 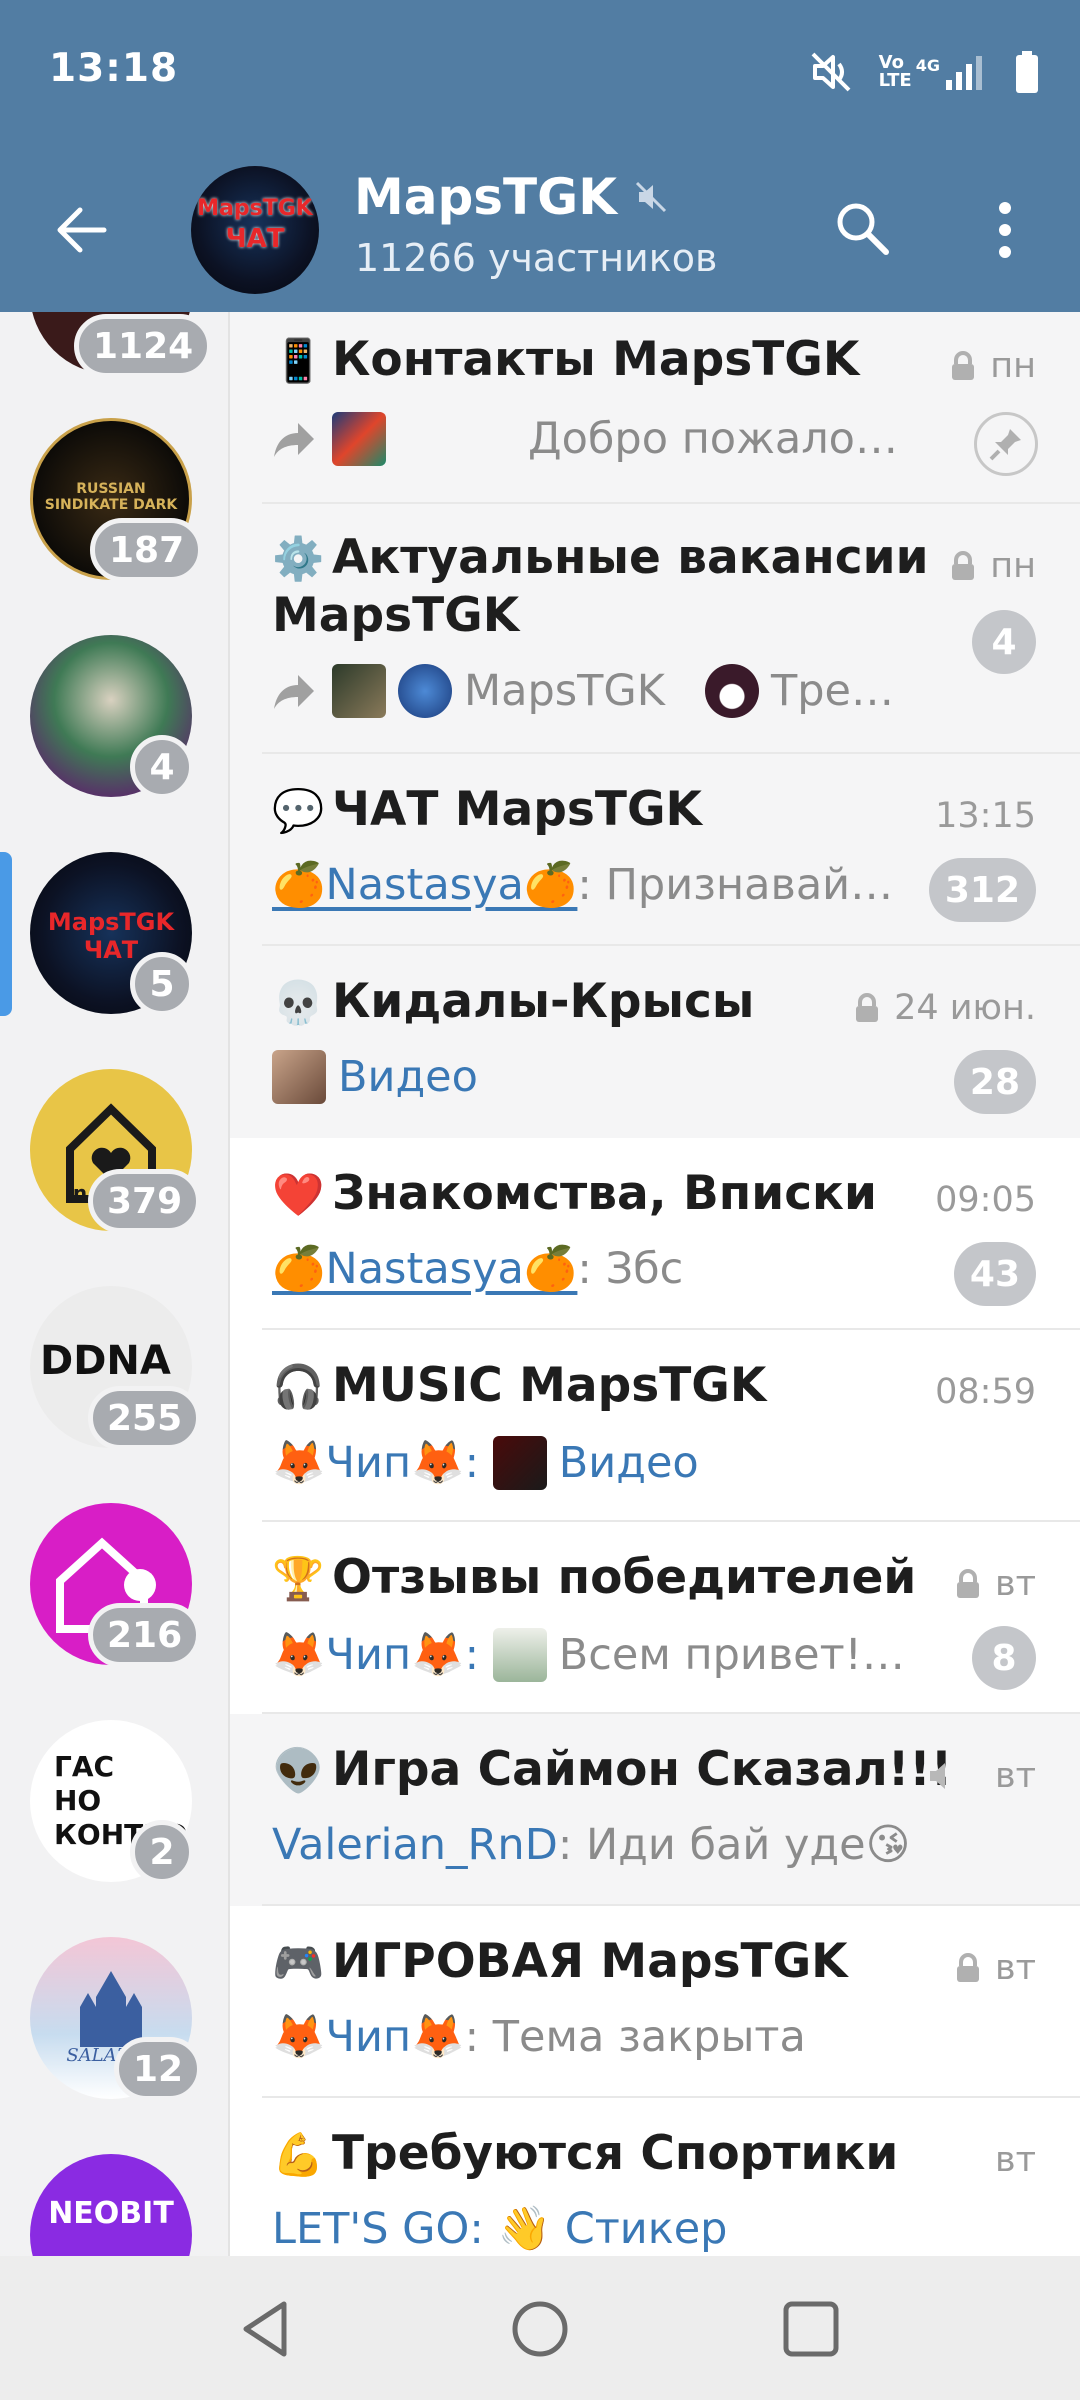 I want to click on chat-preview: Видео, so click(x=375, y=1077).